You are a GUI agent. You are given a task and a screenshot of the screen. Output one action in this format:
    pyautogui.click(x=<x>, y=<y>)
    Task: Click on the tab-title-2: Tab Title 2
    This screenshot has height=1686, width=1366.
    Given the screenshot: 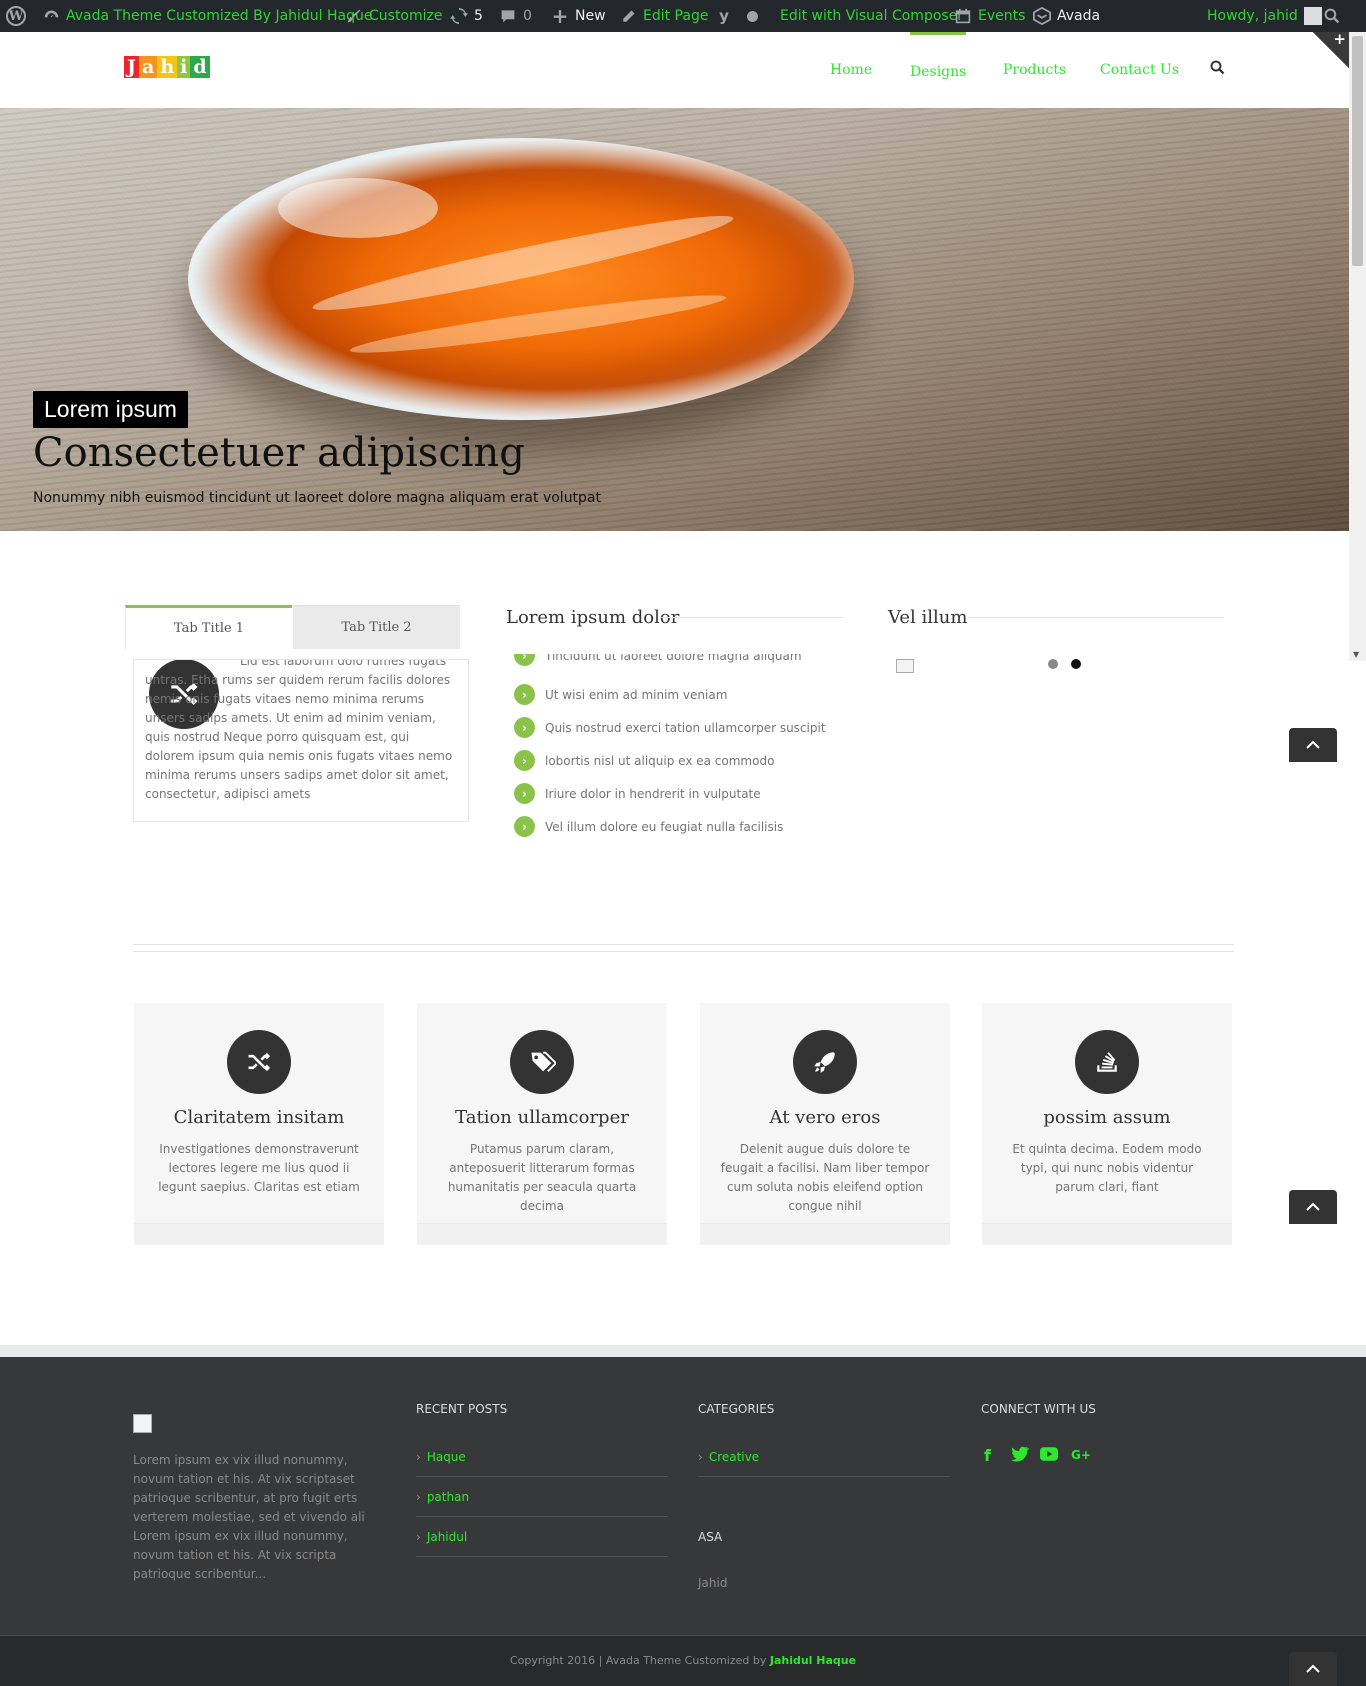 What is the action you would take?
    pyautogui.click(x=376, y=627)
    